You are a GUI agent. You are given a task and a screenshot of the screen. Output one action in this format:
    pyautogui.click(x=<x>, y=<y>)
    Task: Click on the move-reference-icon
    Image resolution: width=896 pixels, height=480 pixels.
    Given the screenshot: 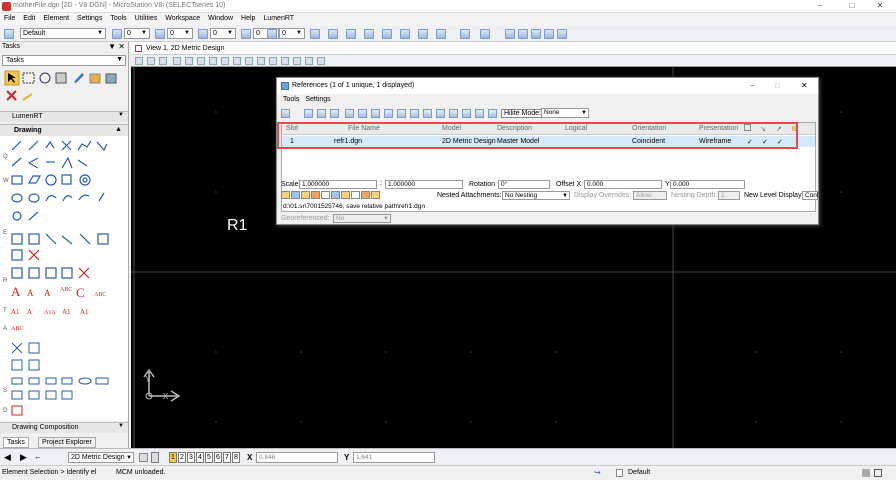 What is the action you would take?
    pyautogui.click(x=349, y=113)
    